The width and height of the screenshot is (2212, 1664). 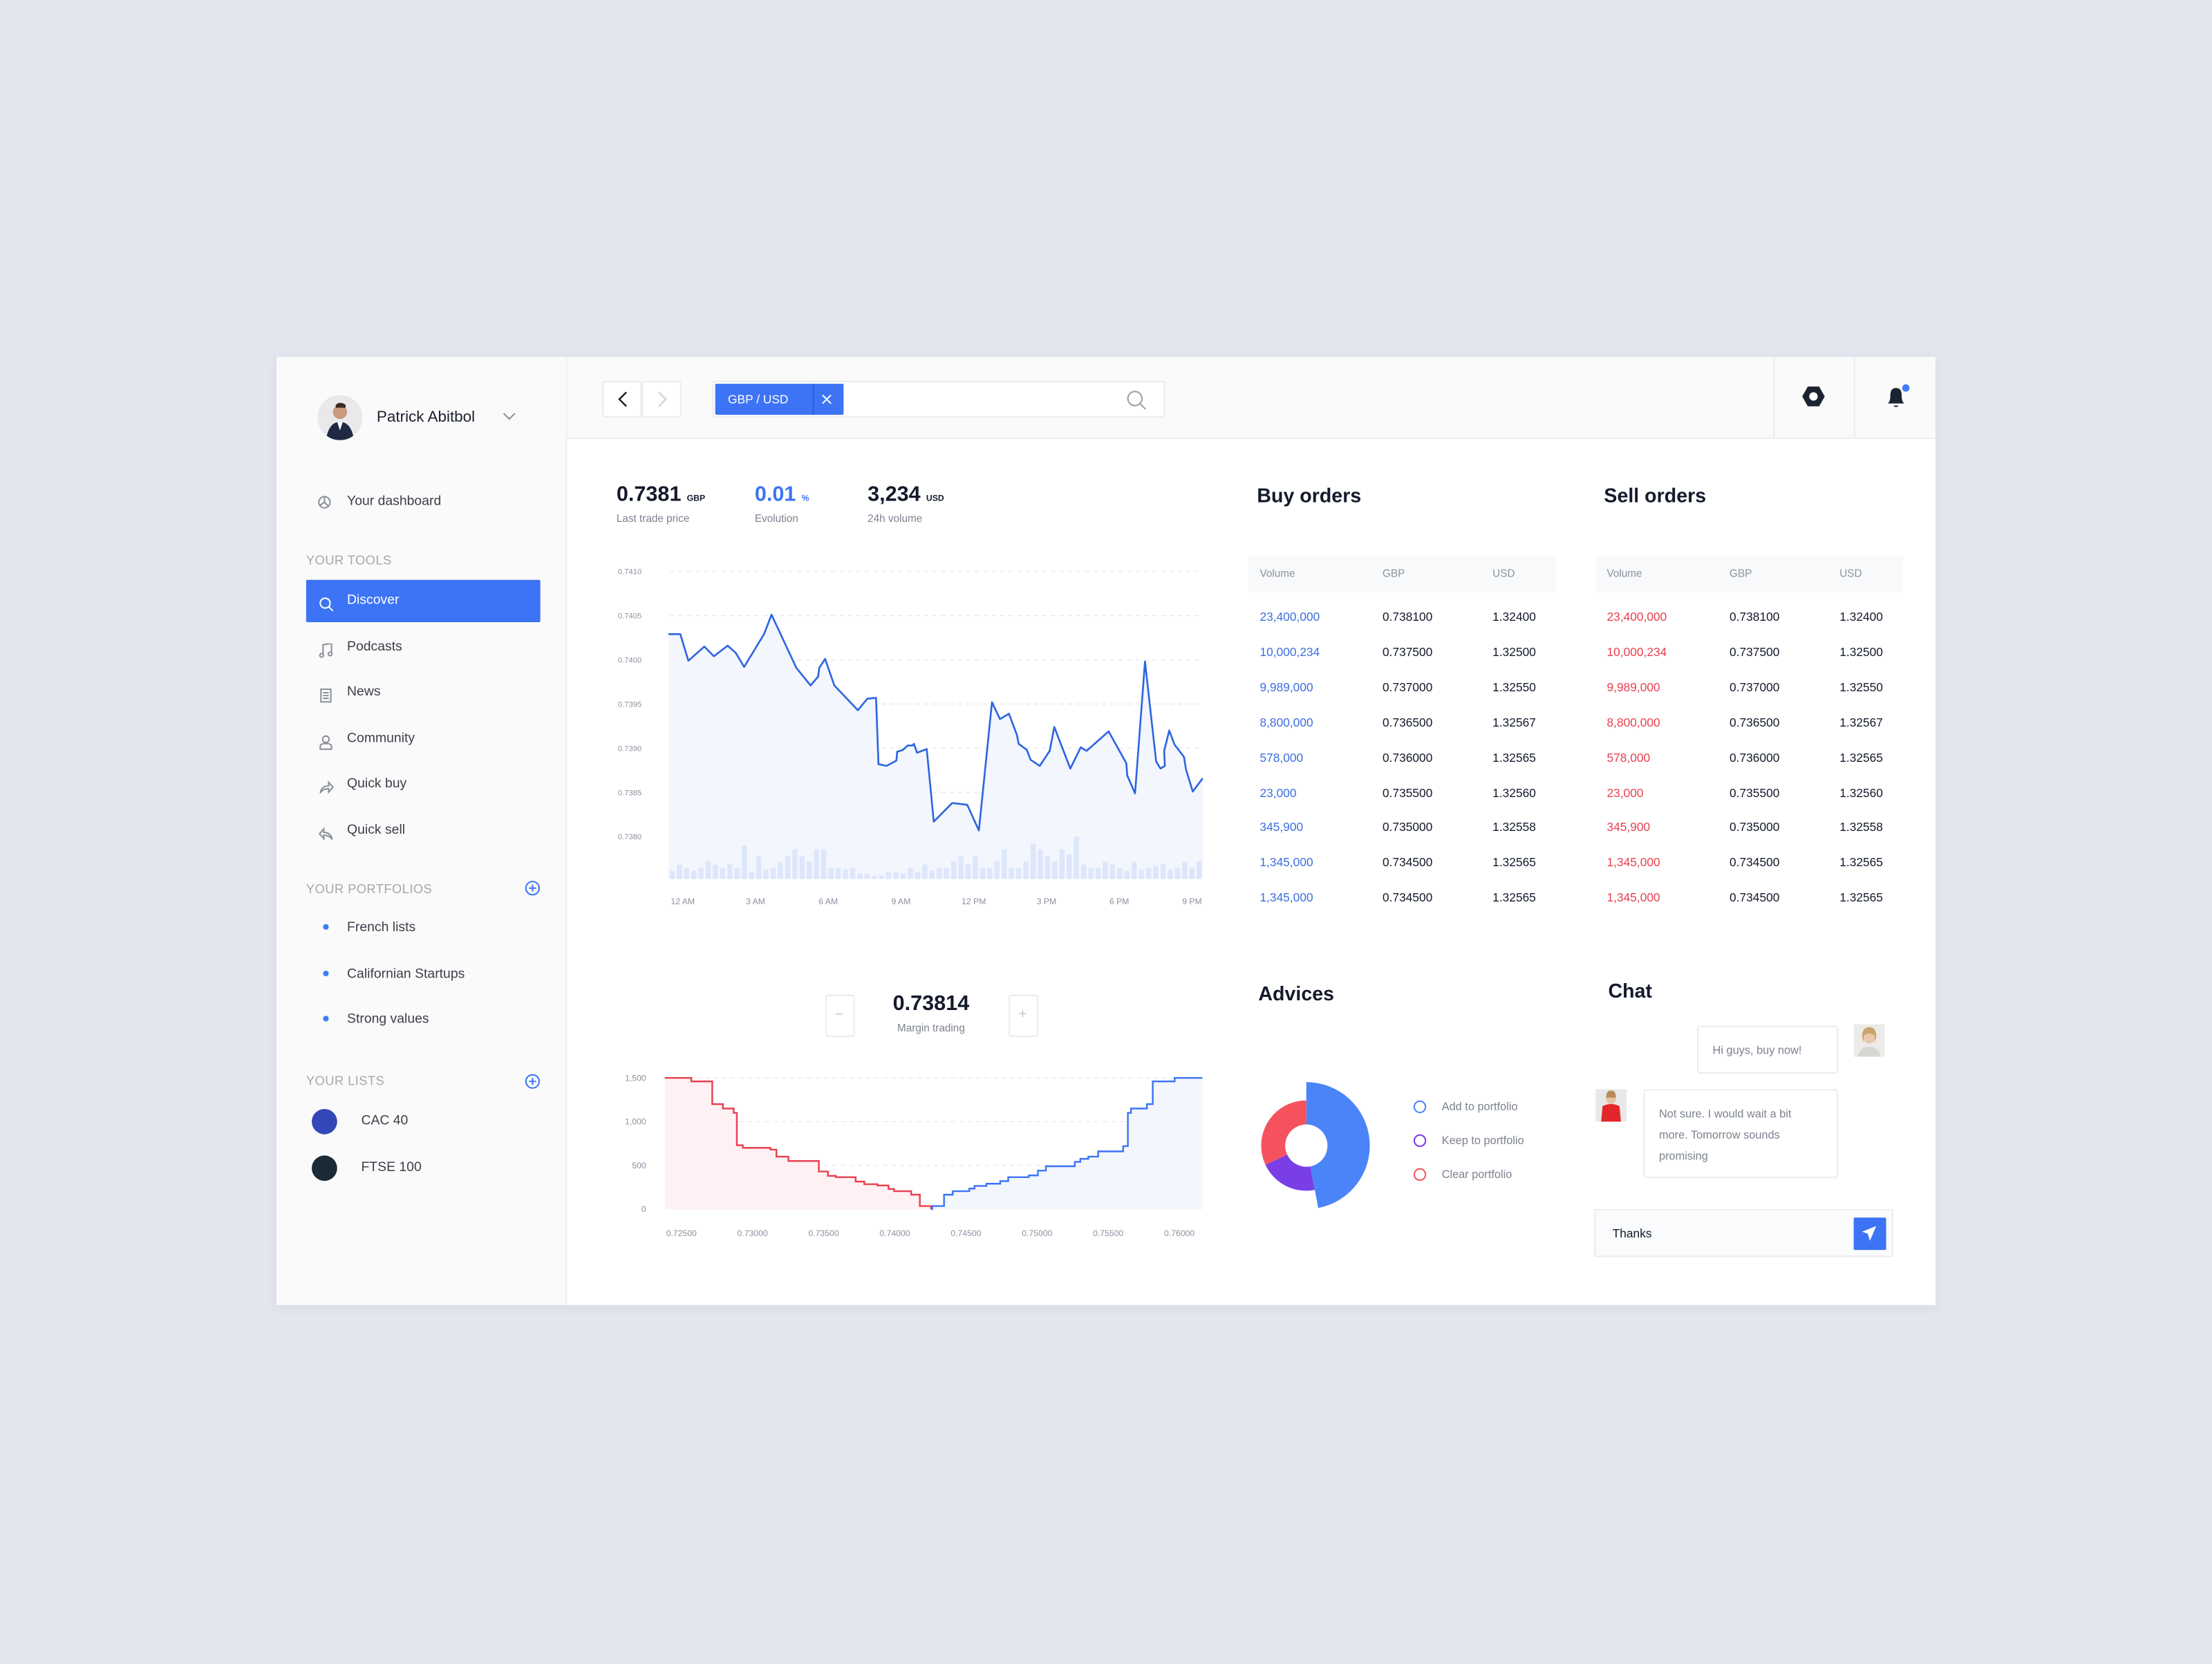 What do you see at coordinates (1861, 616) in the screenshot?
I see `usd-cell: 1.32400` at bounding box center [1861, 616].